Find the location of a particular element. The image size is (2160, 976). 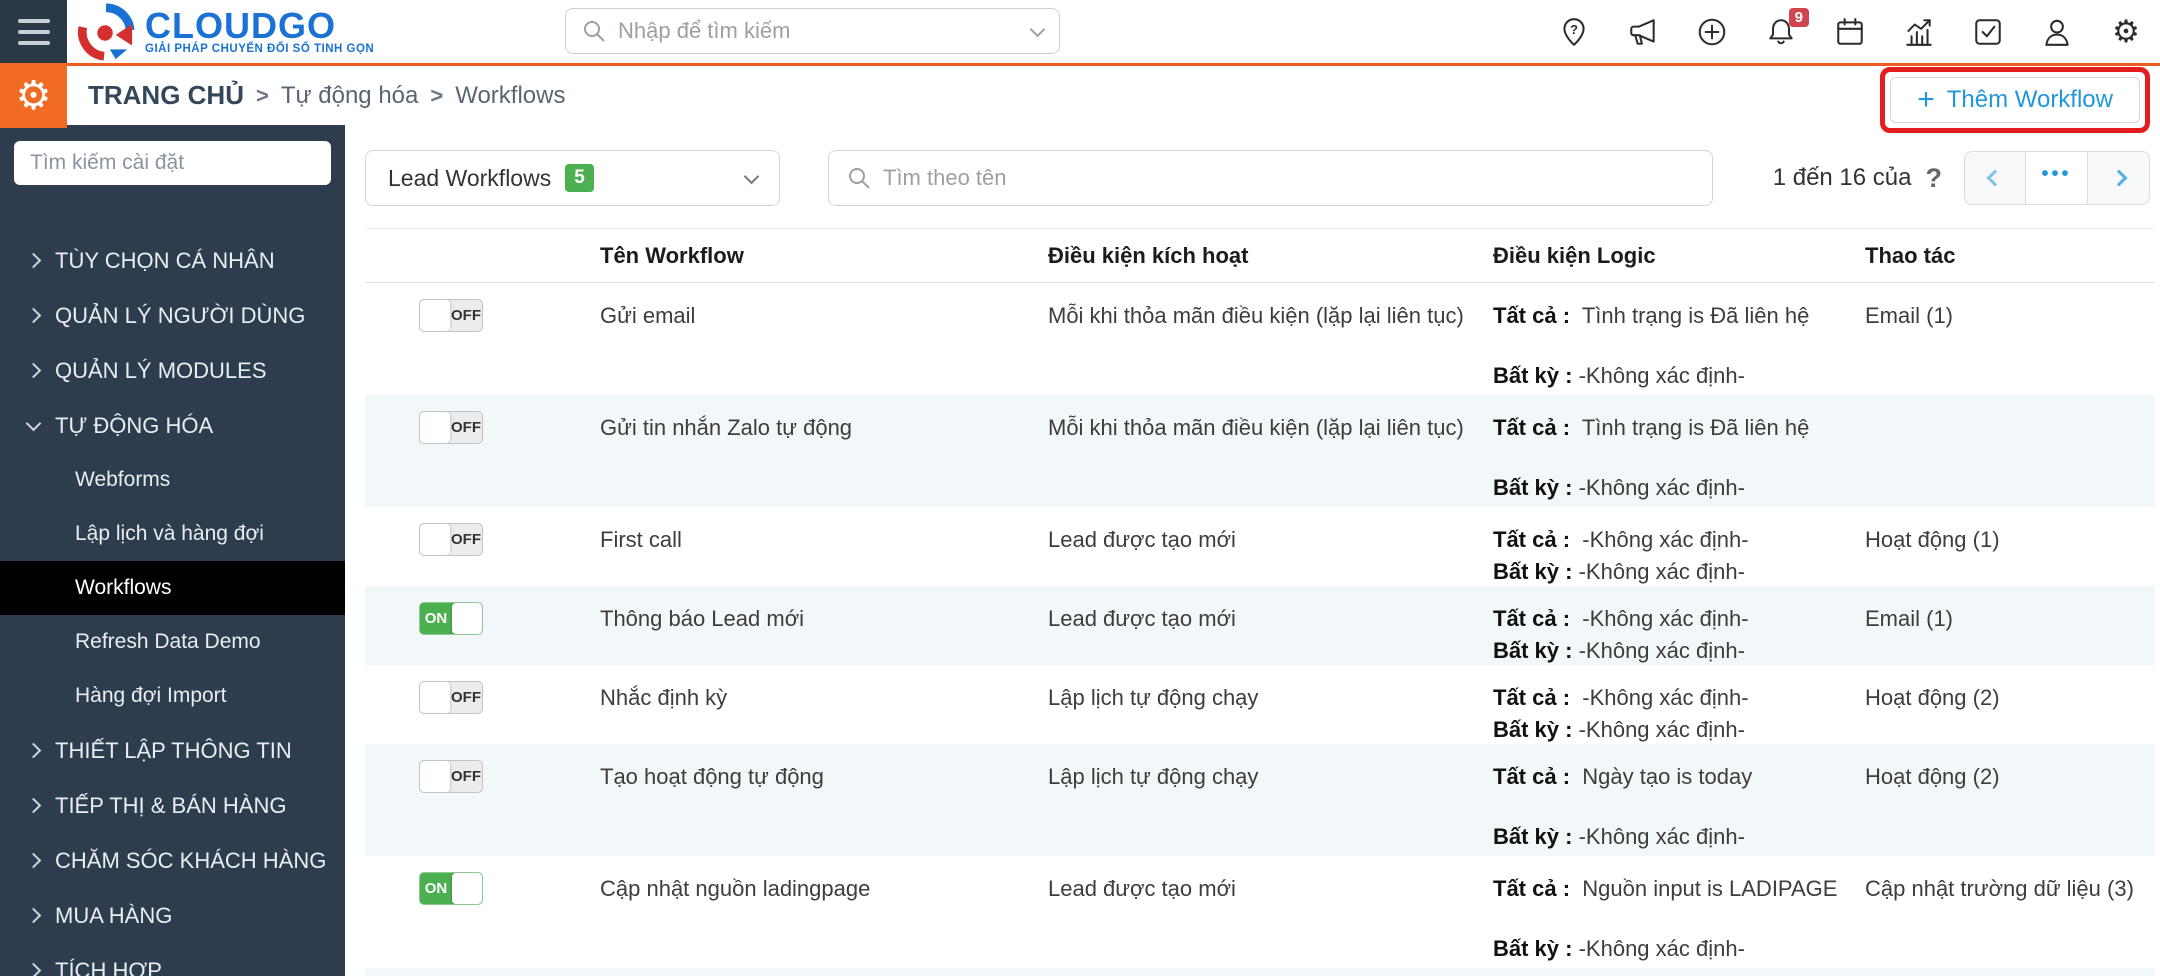

sidebar-group-label: TÍCH HỢP is located at coordinates (108, 966).